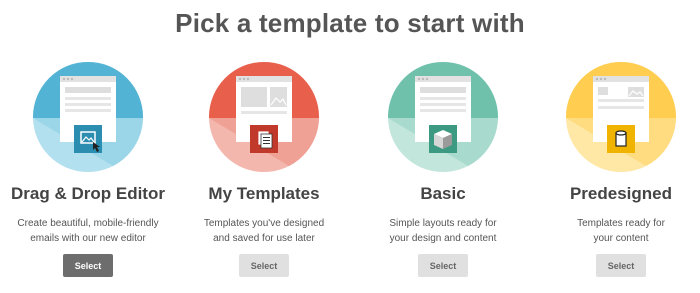 This screenshot has height=293, width=700. Describe the element at coordinates (88, 223) in the screenshot. I see `description-line: Create beautiful, mobile-friendly` at that location.